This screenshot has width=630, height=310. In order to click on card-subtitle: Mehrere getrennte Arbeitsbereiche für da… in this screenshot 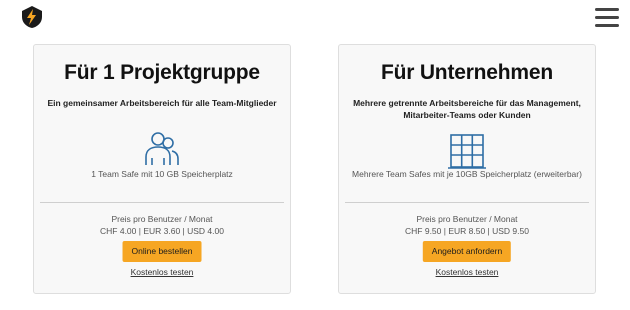, I will do `click(467, 109)`.